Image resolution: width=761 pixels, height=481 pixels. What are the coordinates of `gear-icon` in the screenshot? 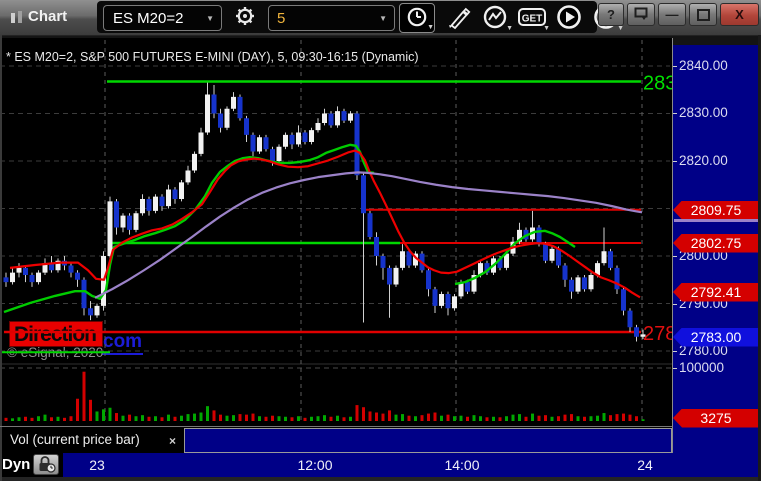 It's located at (245, 18).